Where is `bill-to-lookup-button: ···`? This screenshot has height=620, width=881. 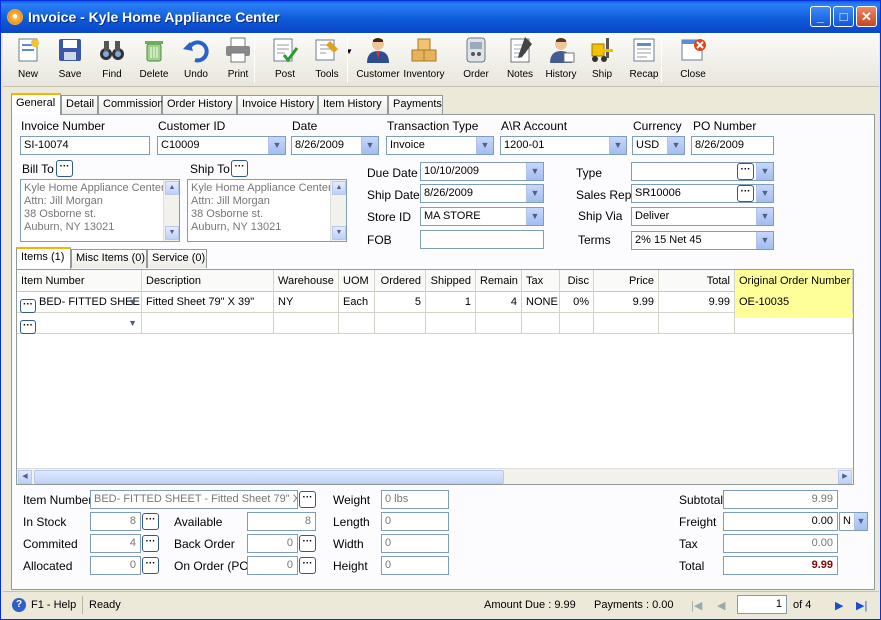 bill-to-lookup-button: ··· is located at coordinates (64, 168).